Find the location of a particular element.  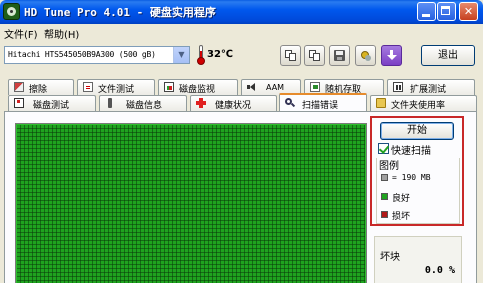

copy-screenshot-icon is located at coordinates (314, 55).